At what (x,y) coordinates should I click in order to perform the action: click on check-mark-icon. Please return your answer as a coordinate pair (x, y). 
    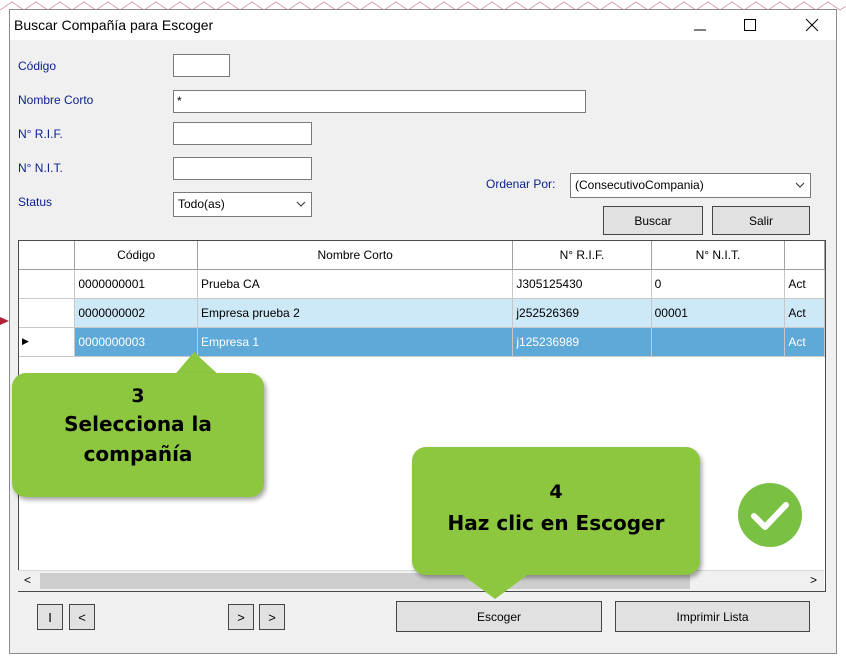
    Looking at the image, I should click on (770, 516).